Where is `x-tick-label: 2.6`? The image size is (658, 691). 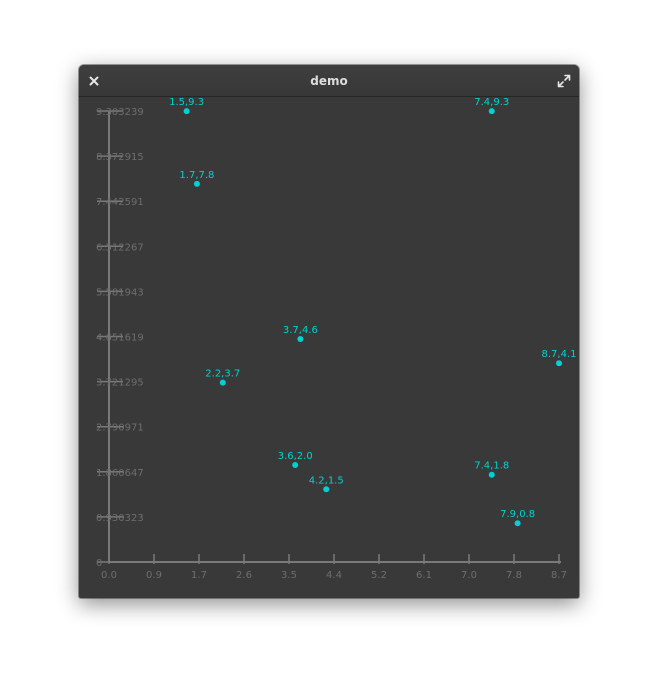 x-tick-label: 2.6 is located at coordinates (244, 575).